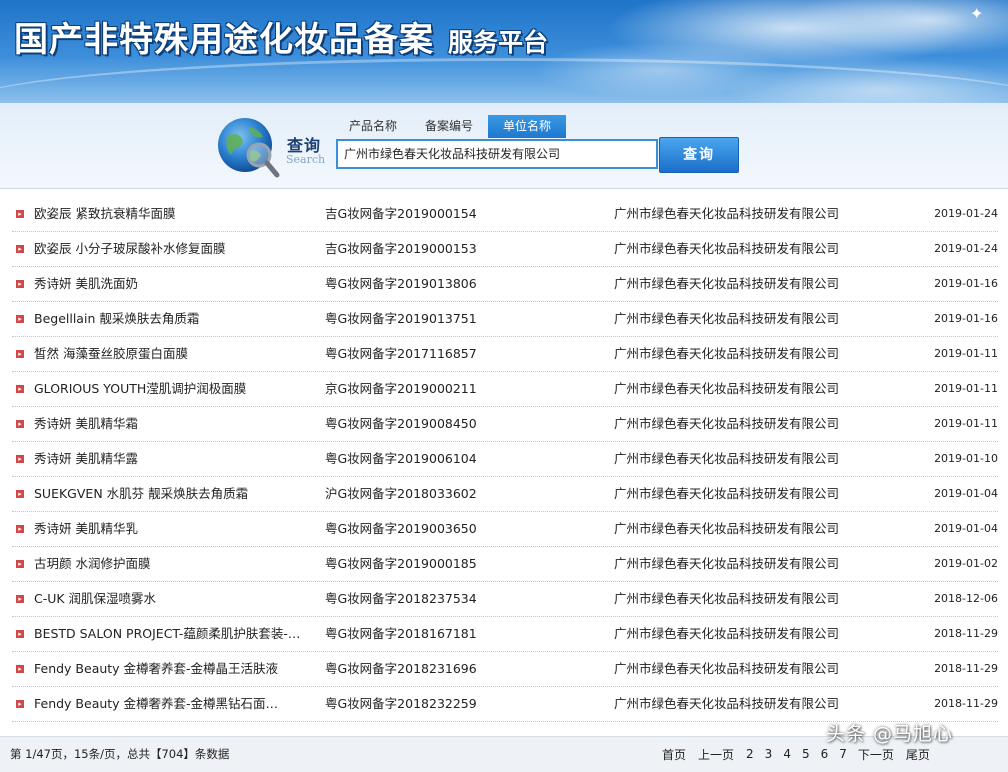  Describe the element at coordinates (249, 148) in the screenshot. I see `globe-search-icon` at that location.